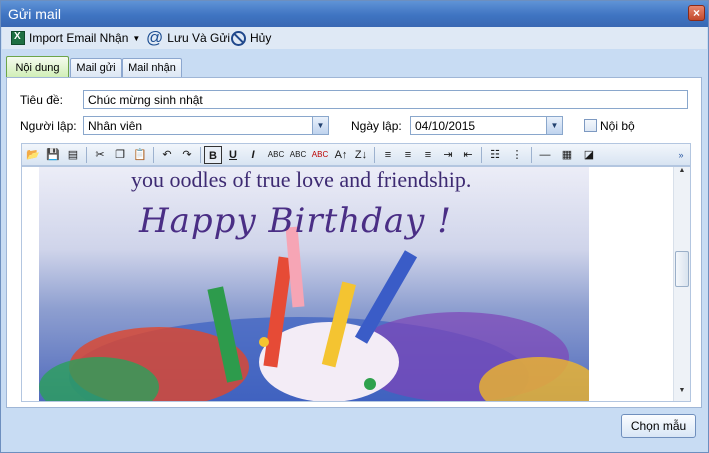  What do you see at coordinates (681, 155) in the screenshot?
I see `more-icon: »` at bounding box center [681, 155].